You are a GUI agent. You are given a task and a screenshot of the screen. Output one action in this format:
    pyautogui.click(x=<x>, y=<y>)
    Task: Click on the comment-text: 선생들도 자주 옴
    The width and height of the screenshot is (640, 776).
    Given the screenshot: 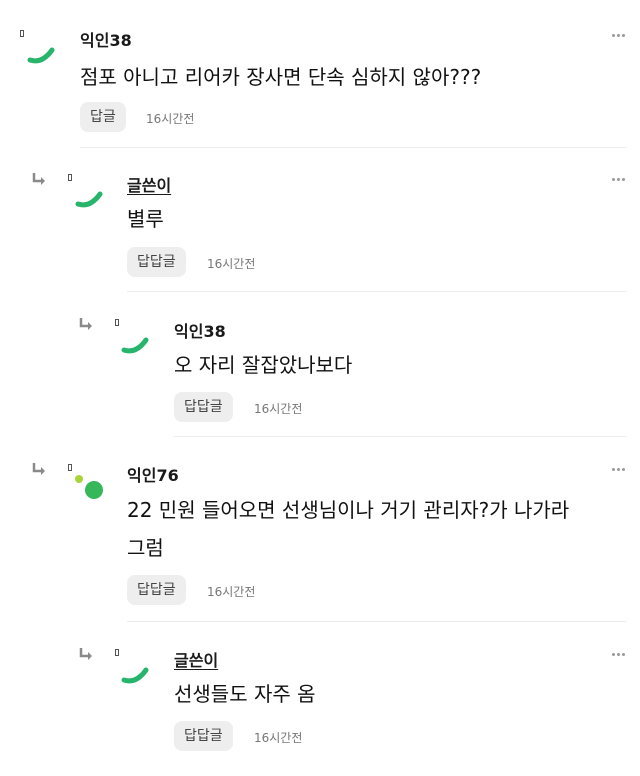 What is the action you would take?
    pyautogui.click(x=245, y=694)
    